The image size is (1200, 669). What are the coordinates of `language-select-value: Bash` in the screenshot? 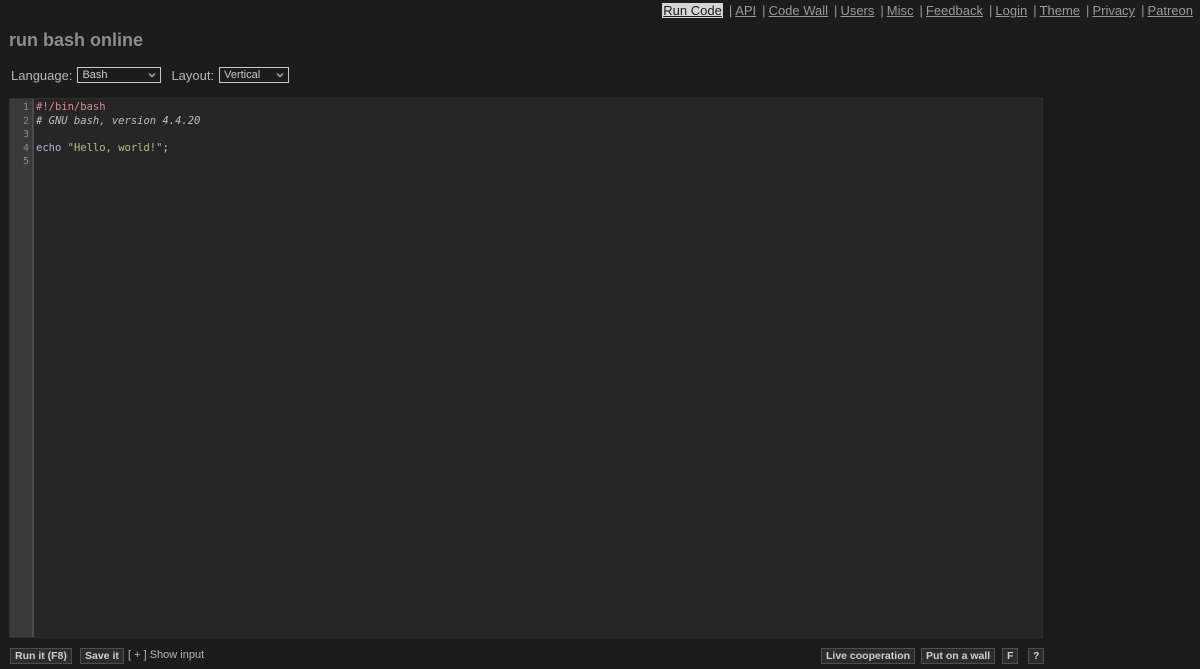 It's located at (95, 75).